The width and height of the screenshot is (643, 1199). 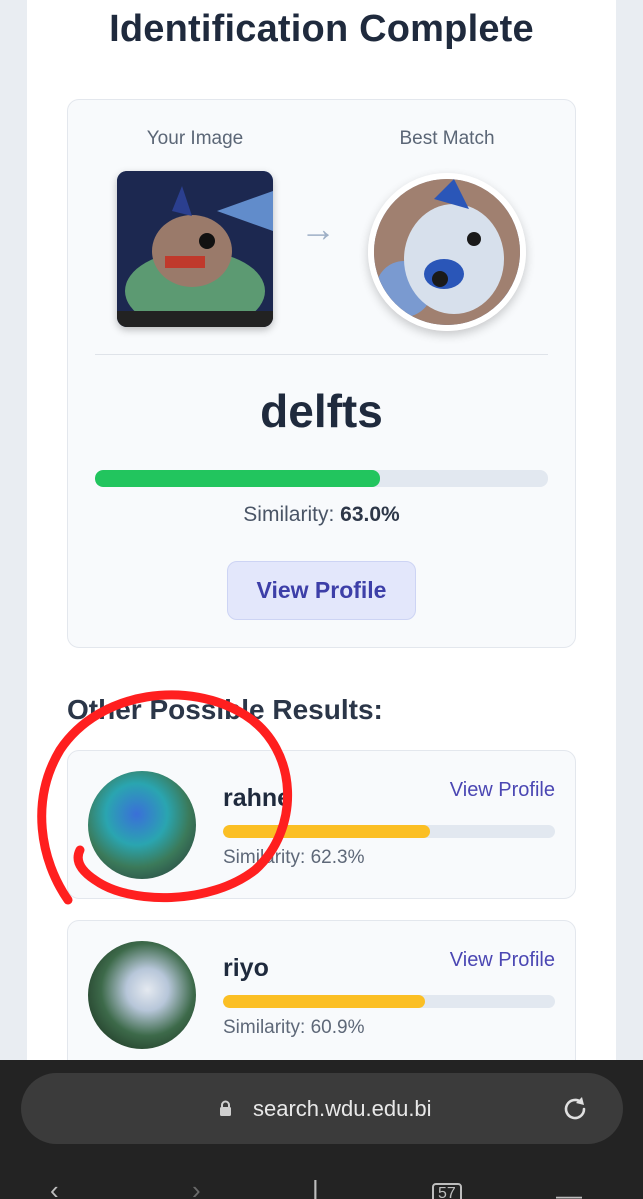 What do you see at coordinates (238, 478) in the screenshot?
I see `best-match-similarity-fill` at bounding box center [238, 478].